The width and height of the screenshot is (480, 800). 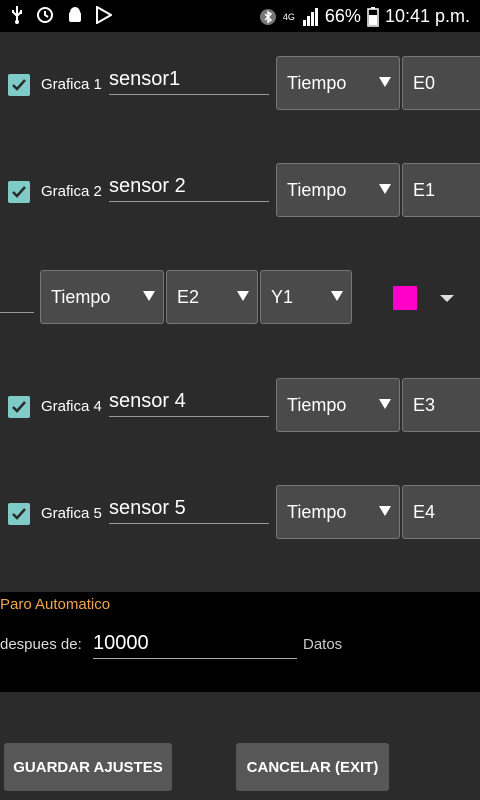 What do you see at coordinates (441, 512) in the screenshot?
I see `graph-5-channel-select: E4` at bounding box center [441, 512].